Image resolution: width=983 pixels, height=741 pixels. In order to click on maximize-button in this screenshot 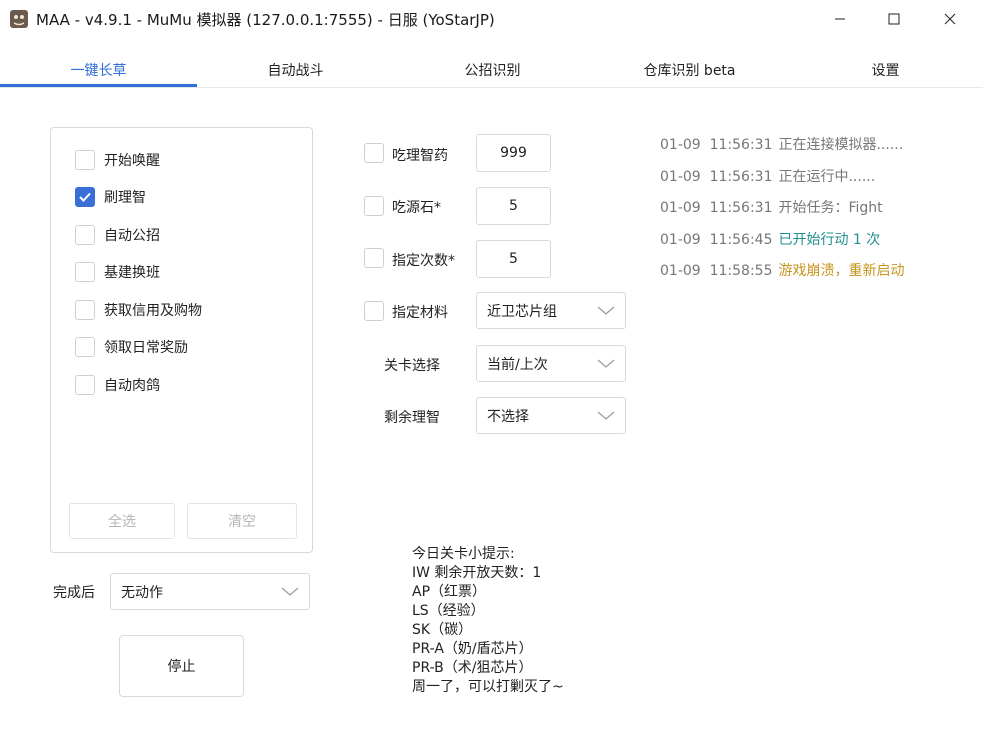, I will do `click(894, 19)`.